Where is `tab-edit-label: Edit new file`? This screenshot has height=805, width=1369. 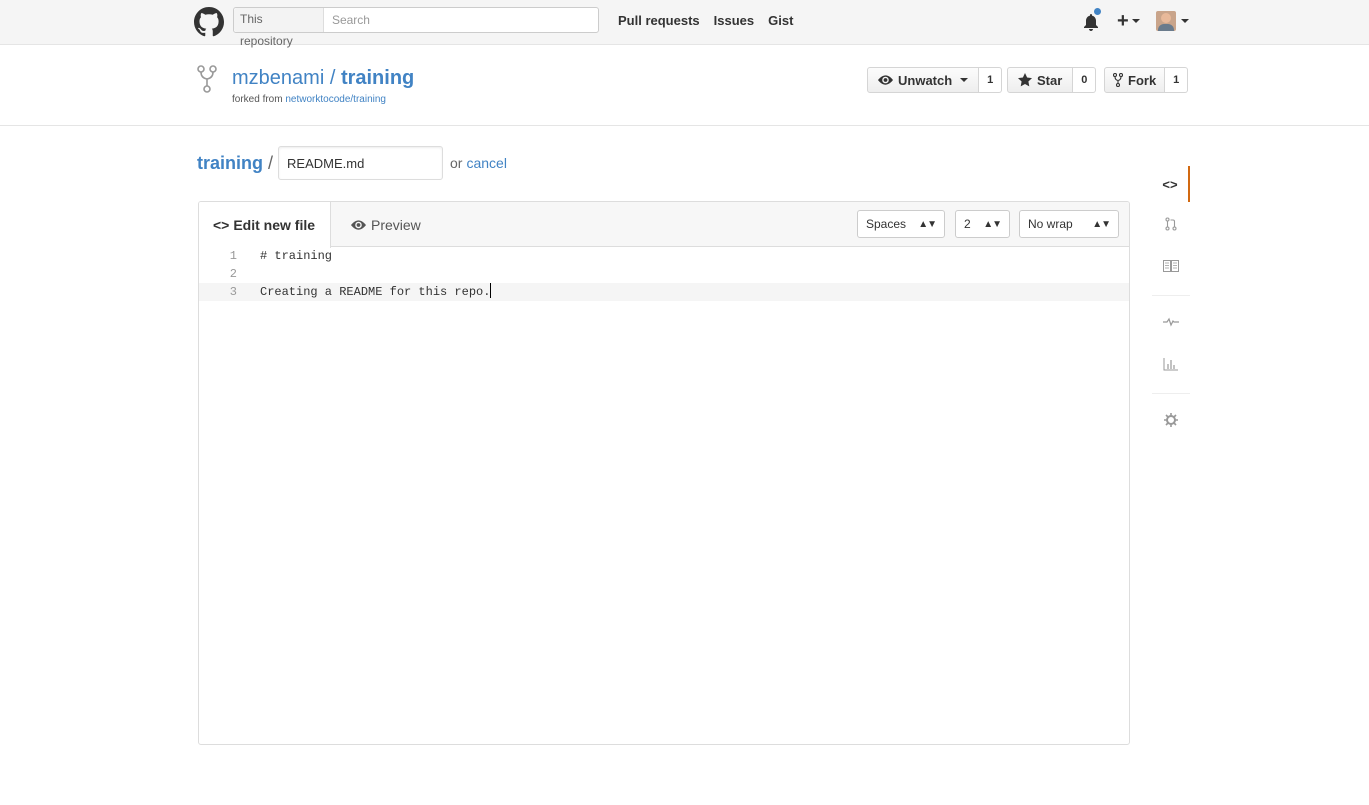
tab-edit-label: Edit new file is located at coordinates (274, 225).